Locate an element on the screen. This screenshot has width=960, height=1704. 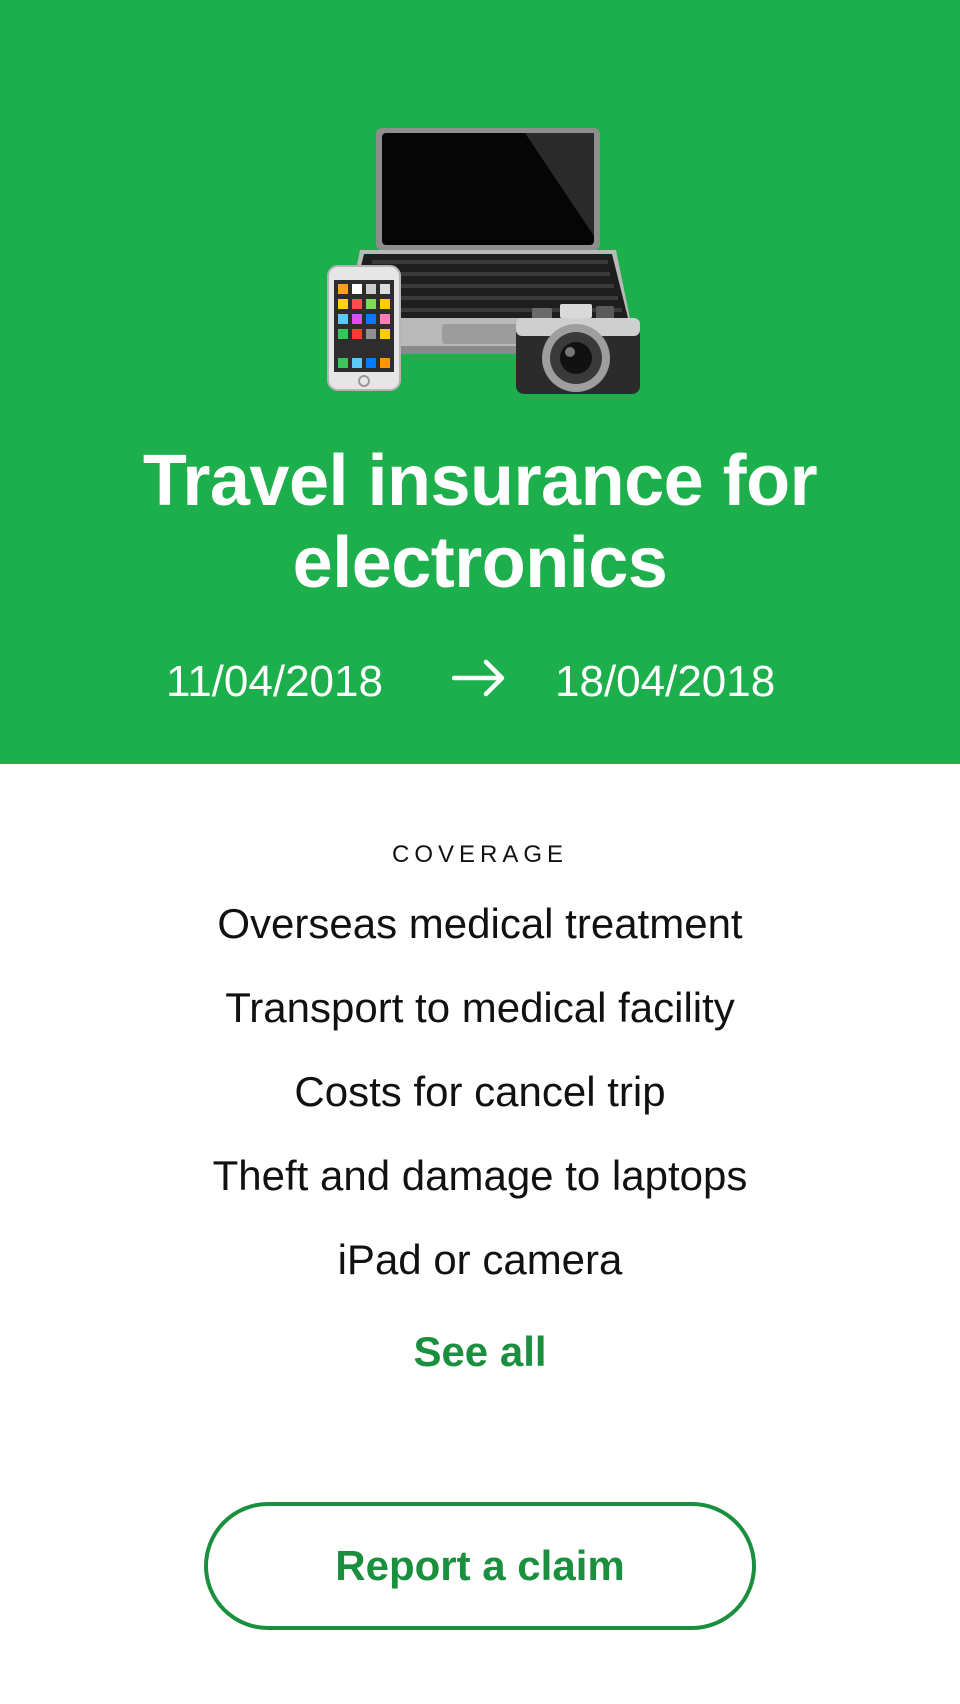
coverage-item: Overseas medical treatment is located at coordinates (480, 923).